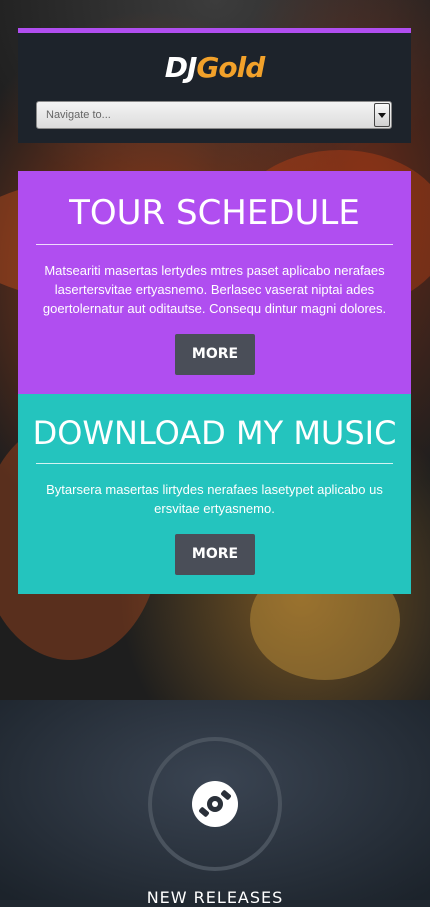  I want to click on download-music-title: DOWNLOAD MY MUSIC, so click(214, 433).